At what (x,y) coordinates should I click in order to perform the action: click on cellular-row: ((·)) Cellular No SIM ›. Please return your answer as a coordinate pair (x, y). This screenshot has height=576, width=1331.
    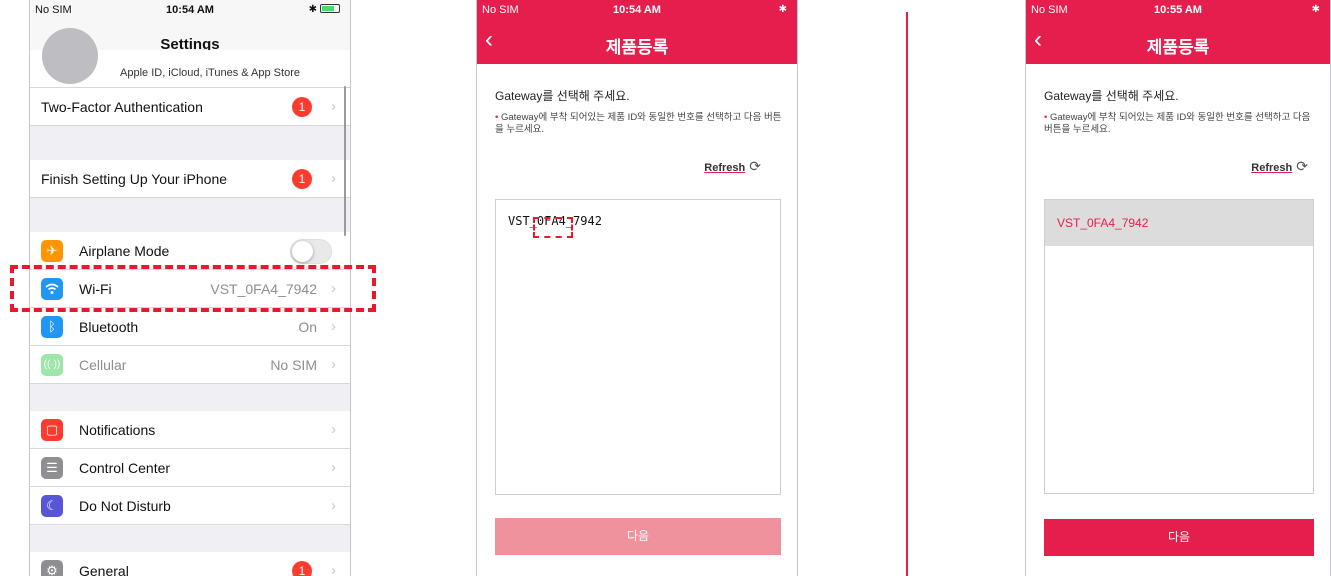
    Looking at the image, I should click on (190, 365).